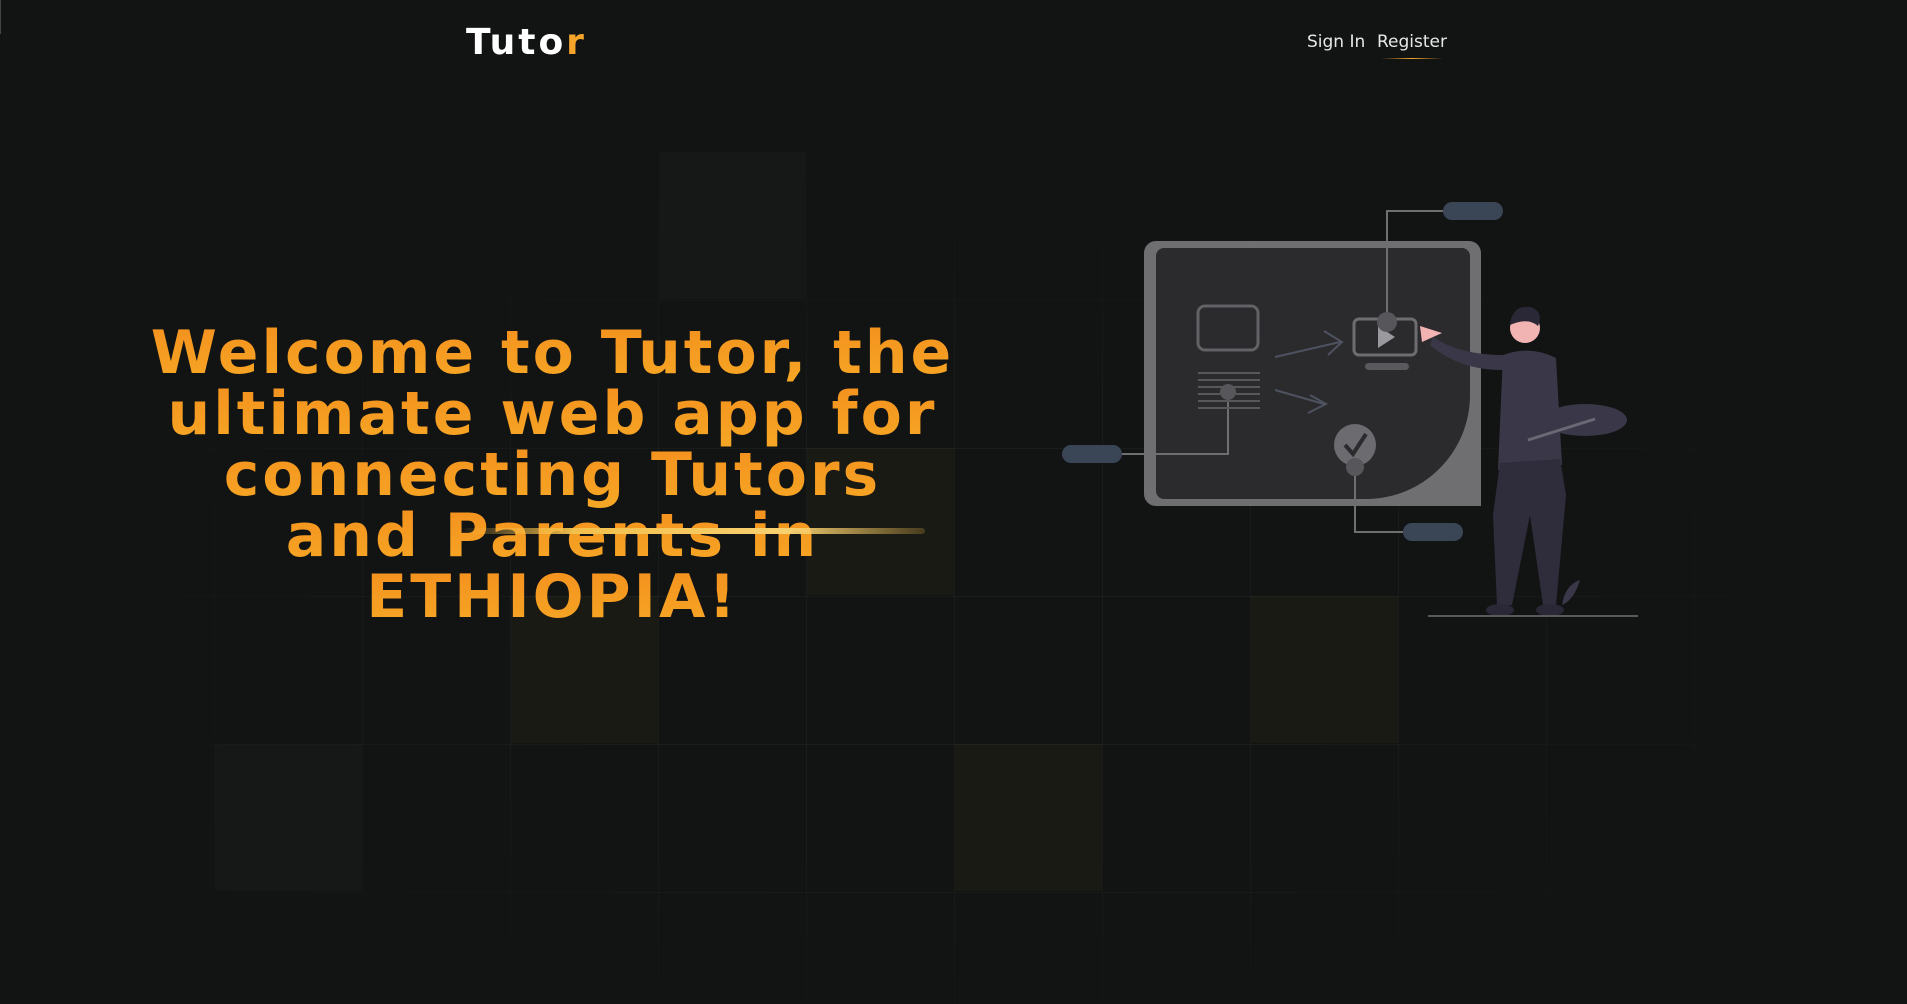 This screenshot has height=1004, width=1907. What do you see at coordinates (576, 42) in the screenshot?
I see `logo-accent-letter: r` at bounding box center [576, 42].